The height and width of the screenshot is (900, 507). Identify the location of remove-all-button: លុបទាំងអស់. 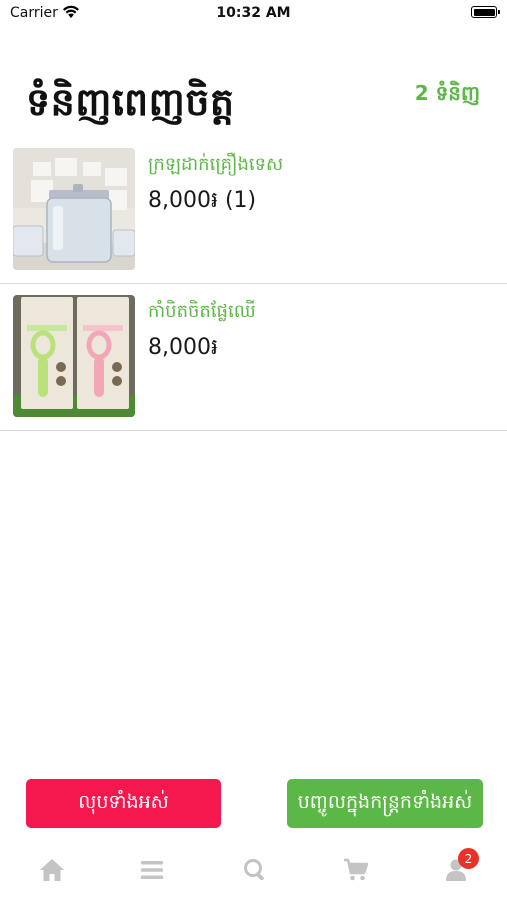
(123, 803).